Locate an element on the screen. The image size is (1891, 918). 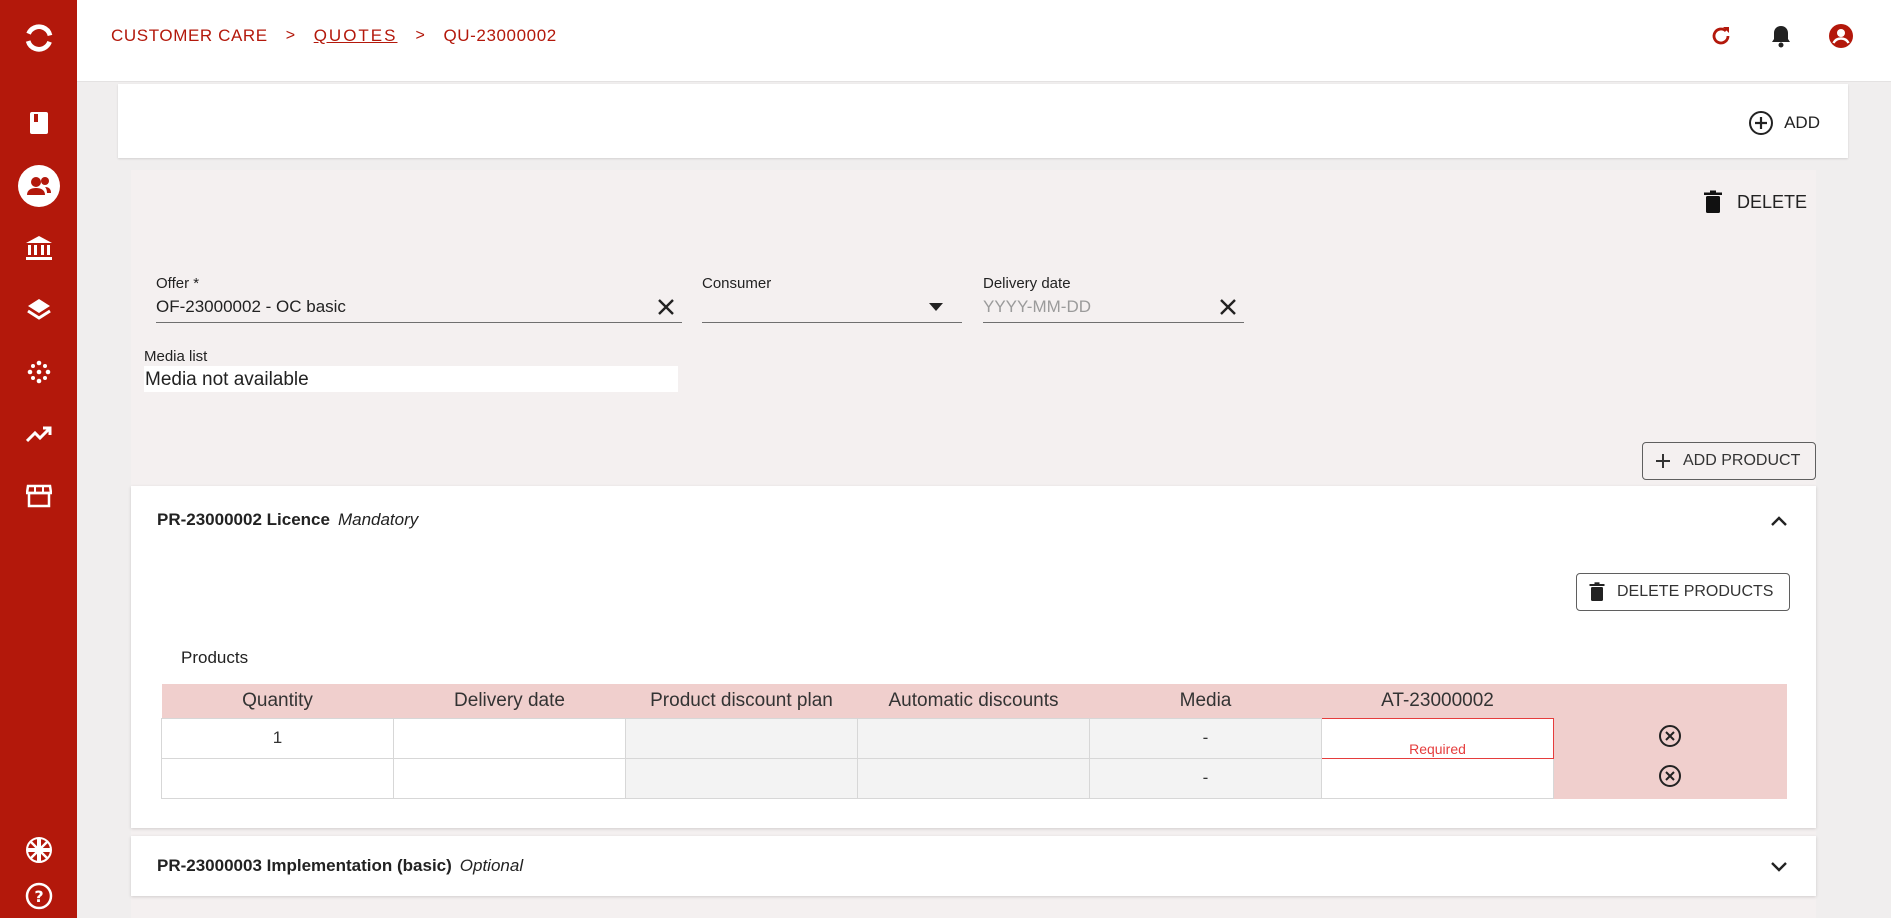
consumer-field-label: Consumer is located at coordinates (737, 283).